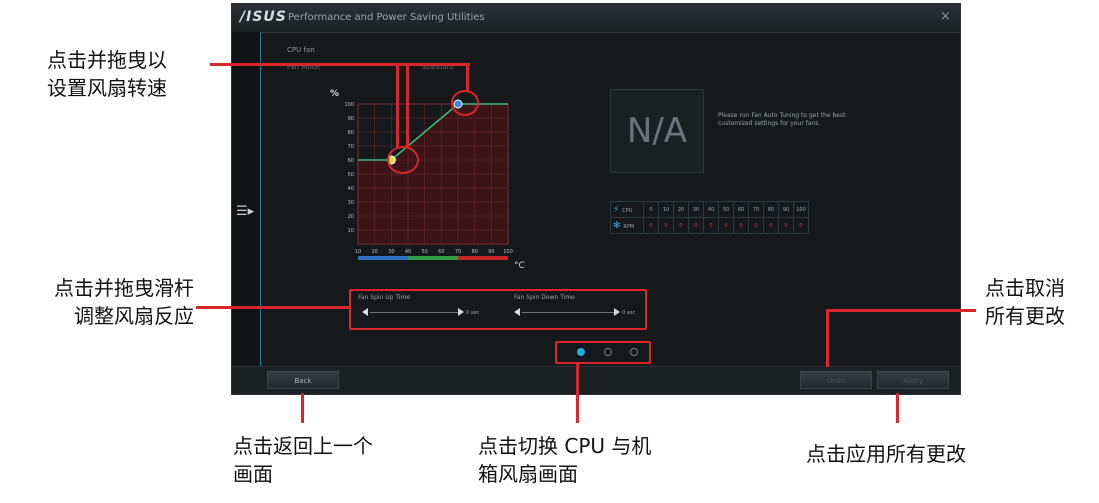 The image size is (1099, 503). Describe the element at coordinates (564, 460) in the screenshot. I see `callout-switch-fan: 点击切换 CPU 与机 箱风扇画面` at that location.